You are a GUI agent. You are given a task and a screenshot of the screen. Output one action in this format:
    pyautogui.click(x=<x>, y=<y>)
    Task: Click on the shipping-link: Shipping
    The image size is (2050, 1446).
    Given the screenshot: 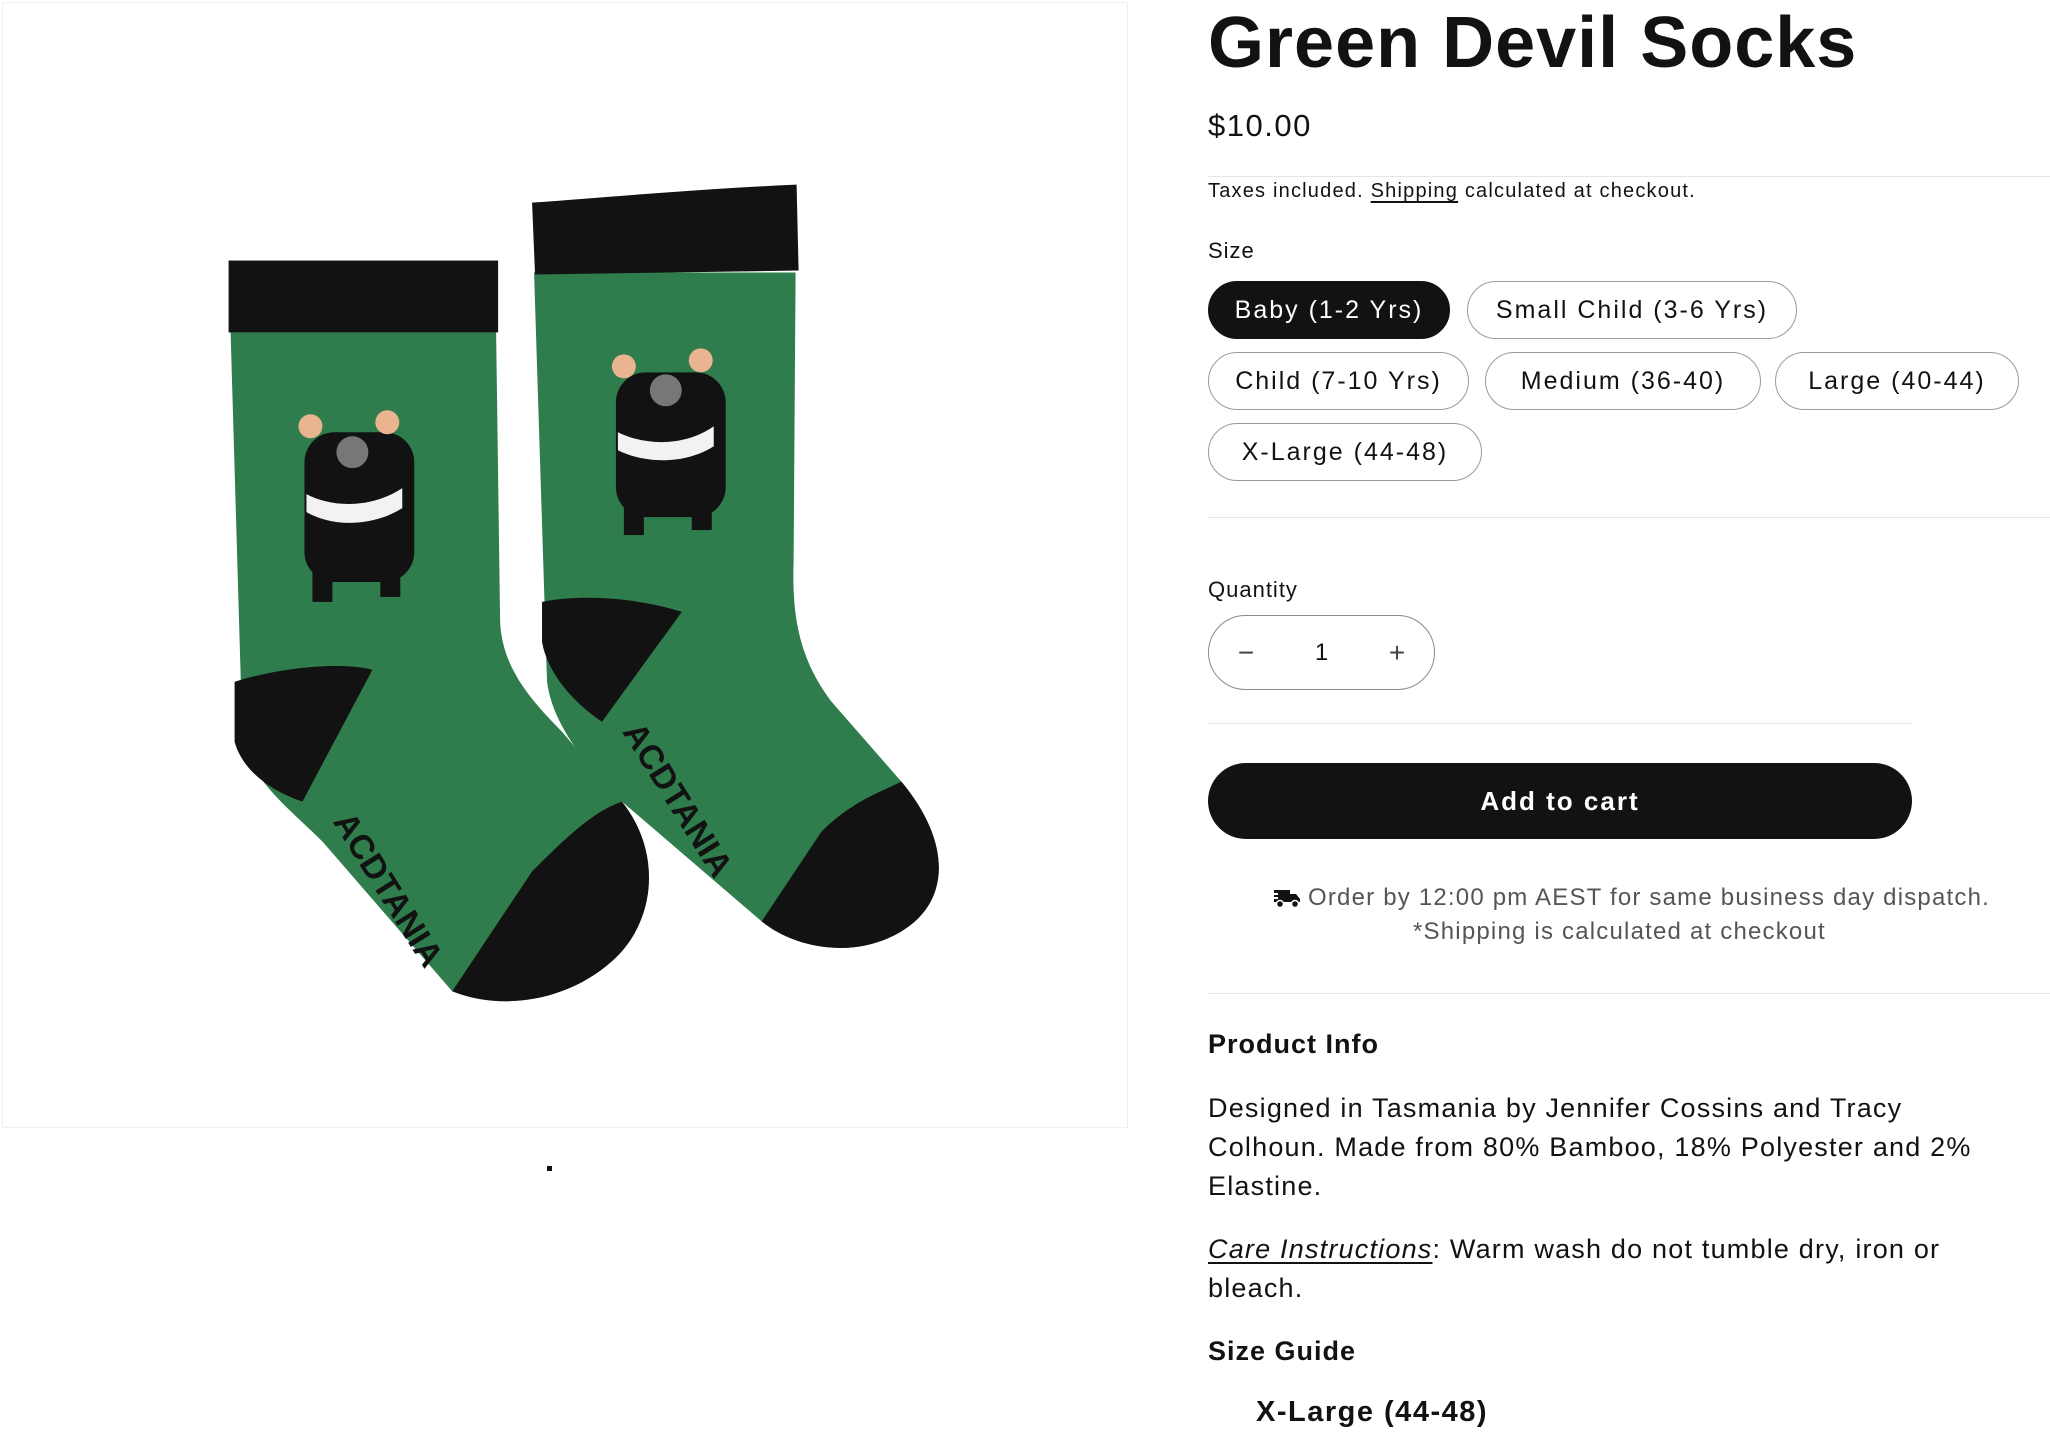 What is the action you would take?
    pyautogui.click(x=1414, y=191)
    